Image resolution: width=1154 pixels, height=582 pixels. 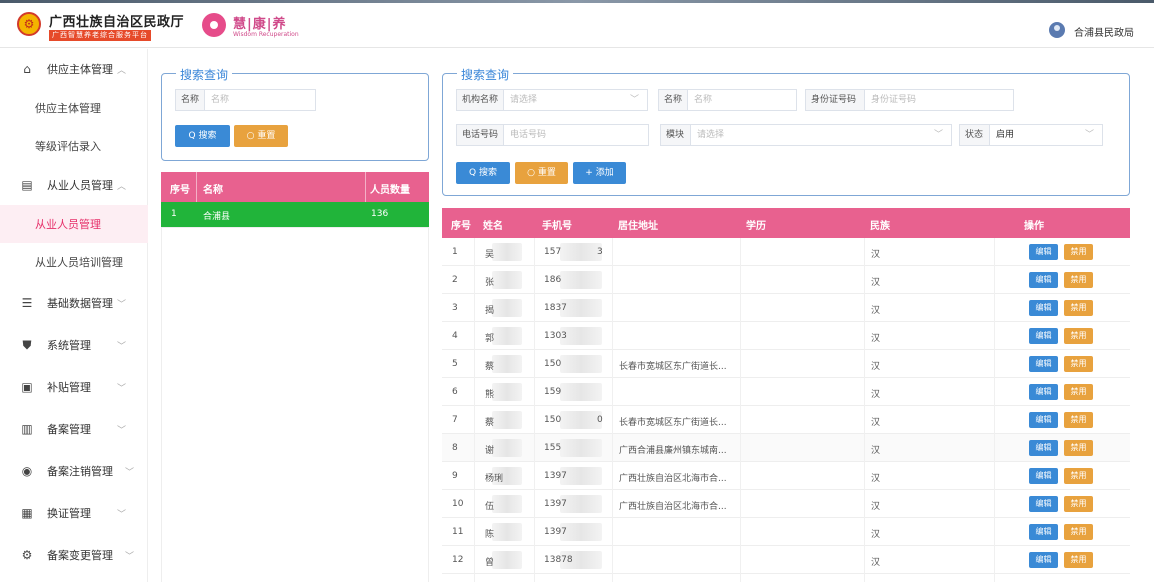 What do you see at coordinates (553, 392) in the screenshot?
I see `cell-phone: 159` at bounding box center [553, 392].